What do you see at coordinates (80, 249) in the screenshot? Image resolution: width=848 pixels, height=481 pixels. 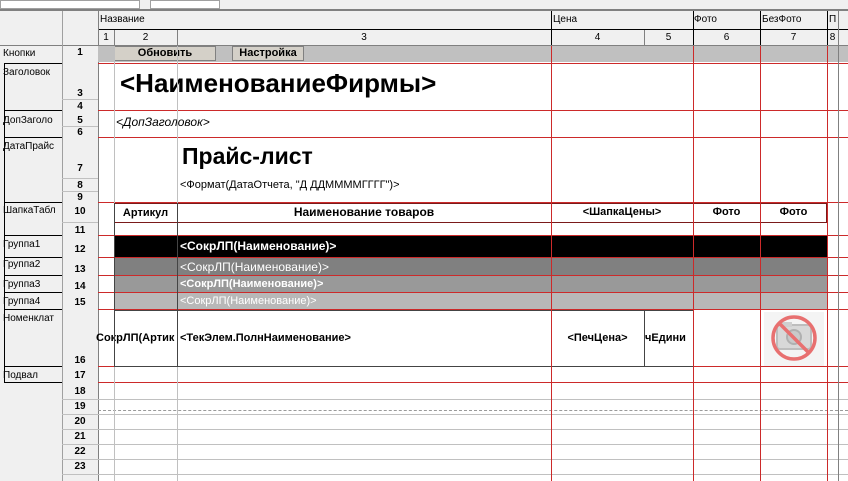 I see `row-header-12: 12` at bounding box center [80, 249].